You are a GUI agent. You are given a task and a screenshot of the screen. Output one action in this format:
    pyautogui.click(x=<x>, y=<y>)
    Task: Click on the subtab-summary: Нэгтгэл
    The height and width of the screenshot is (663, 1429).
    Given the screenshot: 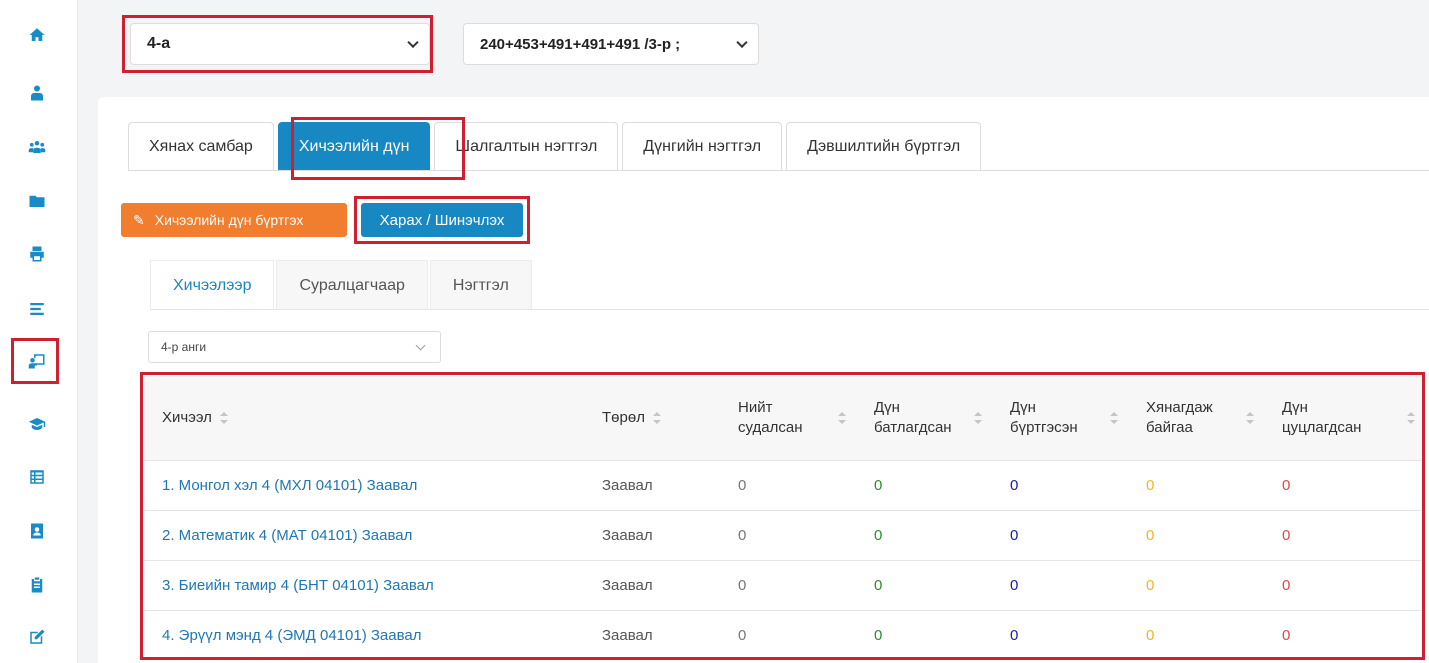 What is the action you would take?
    pyautogui.click(x=480, y=285)
    